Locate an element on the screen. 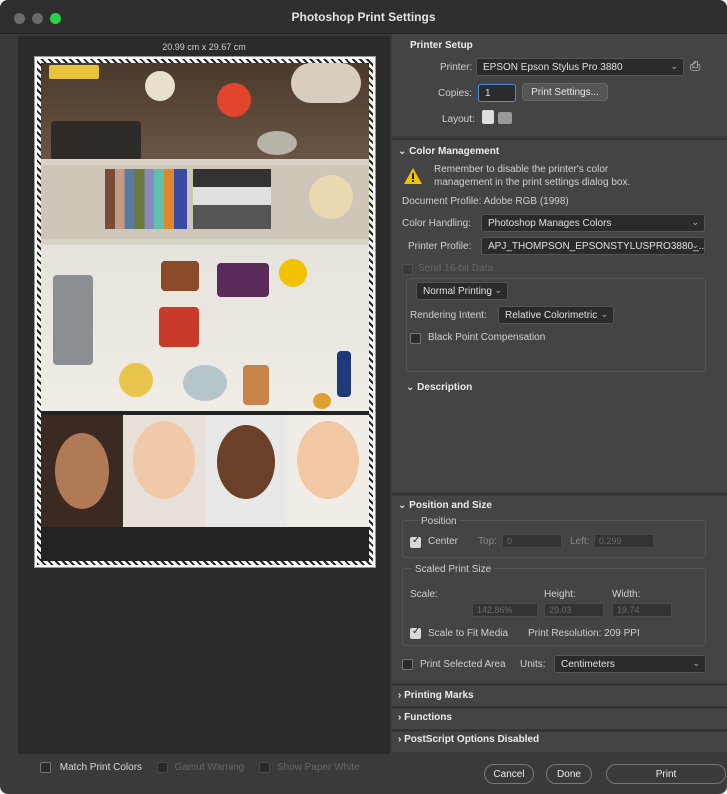 This screenshot has width=727, height=794. add-printer-icon: ⎙ is located at coordinates (695, 66).